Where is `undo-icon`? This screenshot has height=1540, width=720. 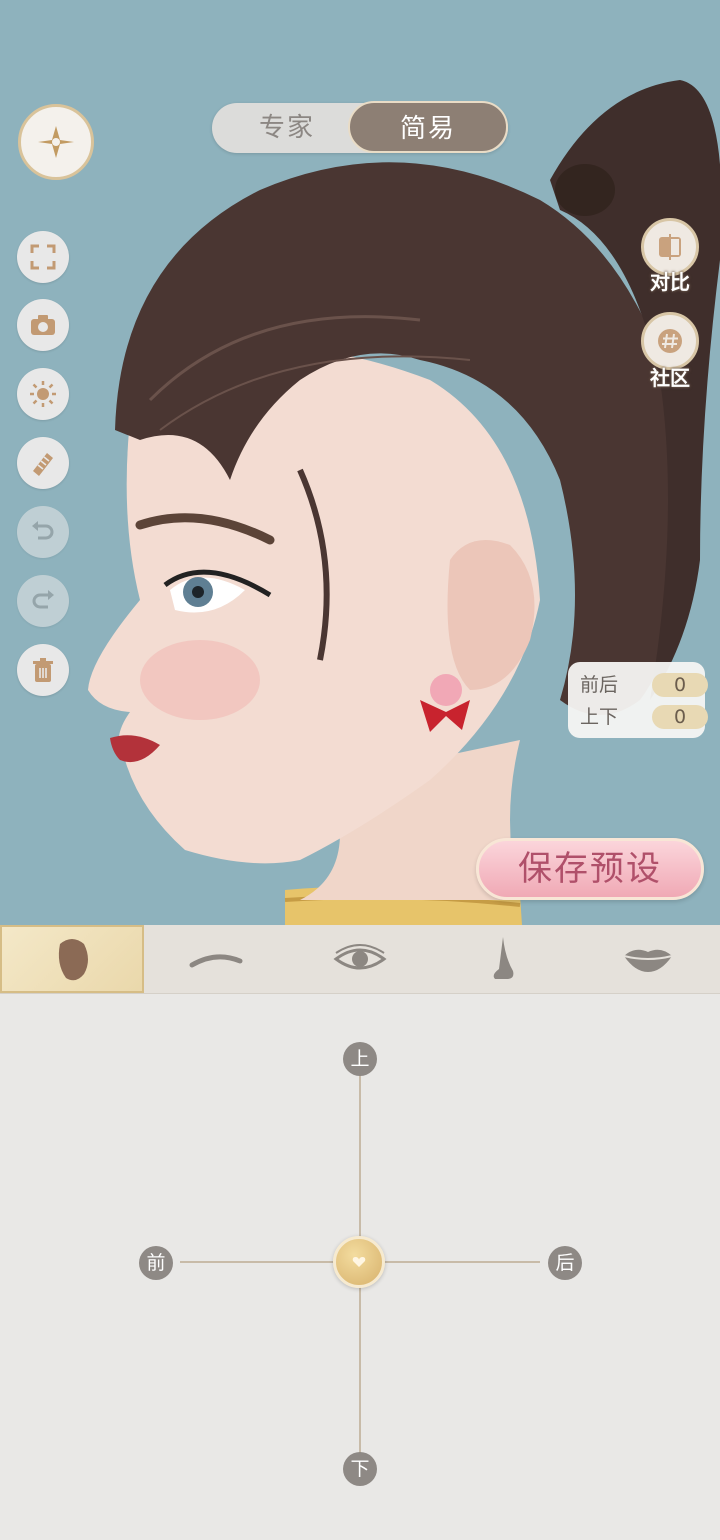 undo-icon is located at coordinates (43, 530).